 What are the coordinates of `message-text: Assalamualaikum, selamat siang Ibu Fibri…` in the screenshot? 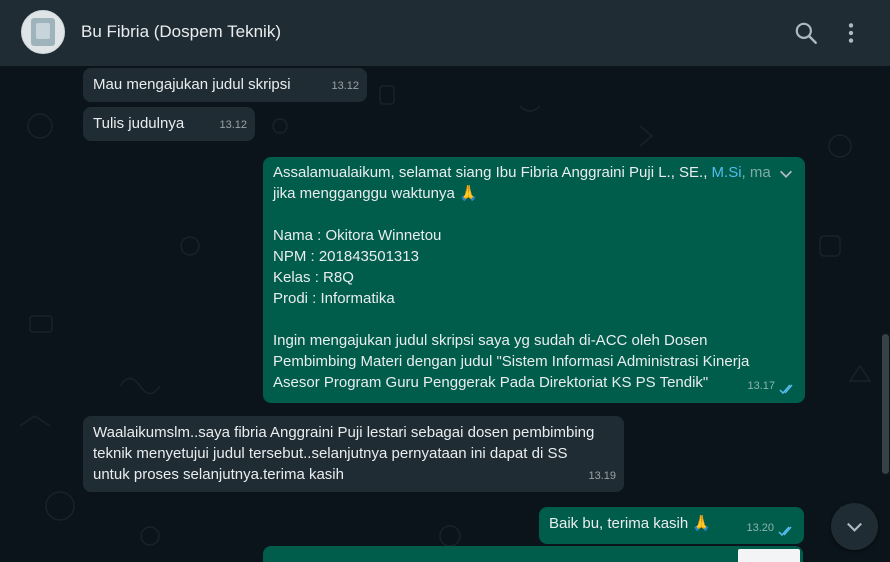 It's located at (492, 172).